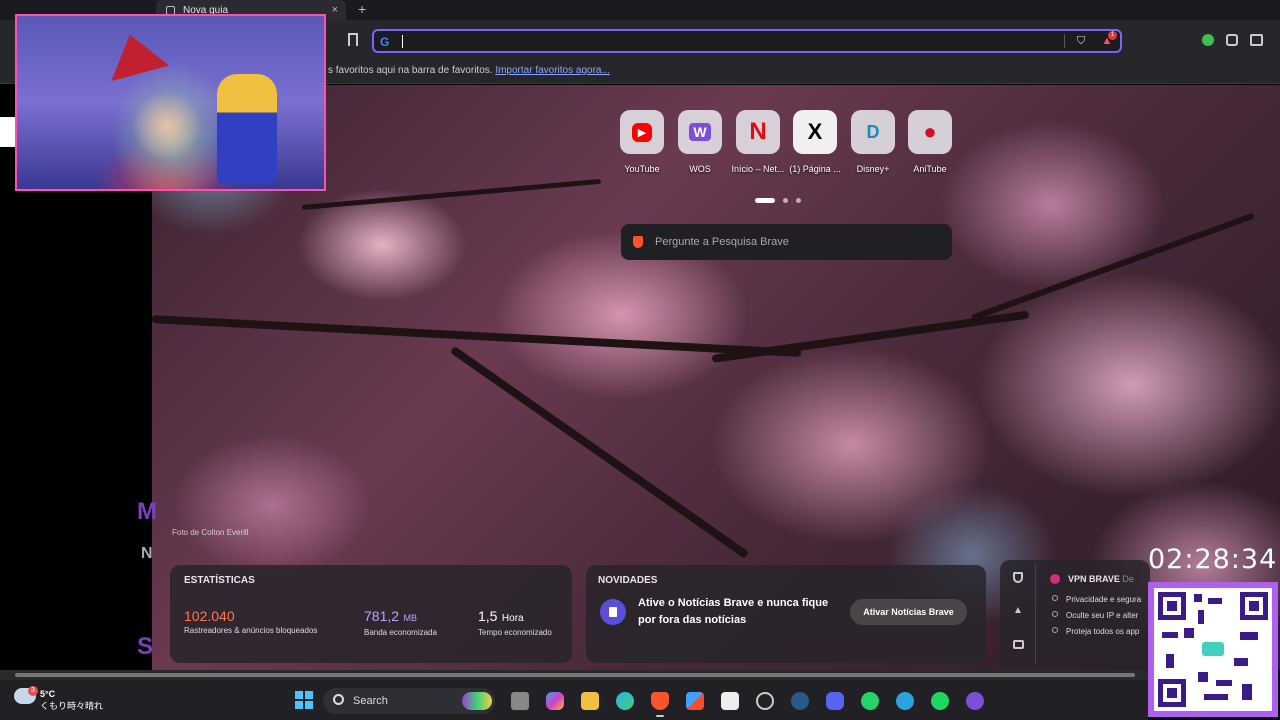 The height and width of the screenshot is (720, 1280). I want to click on stat-time: 1,5 Hora Tempo economizado, so click(515, 622).